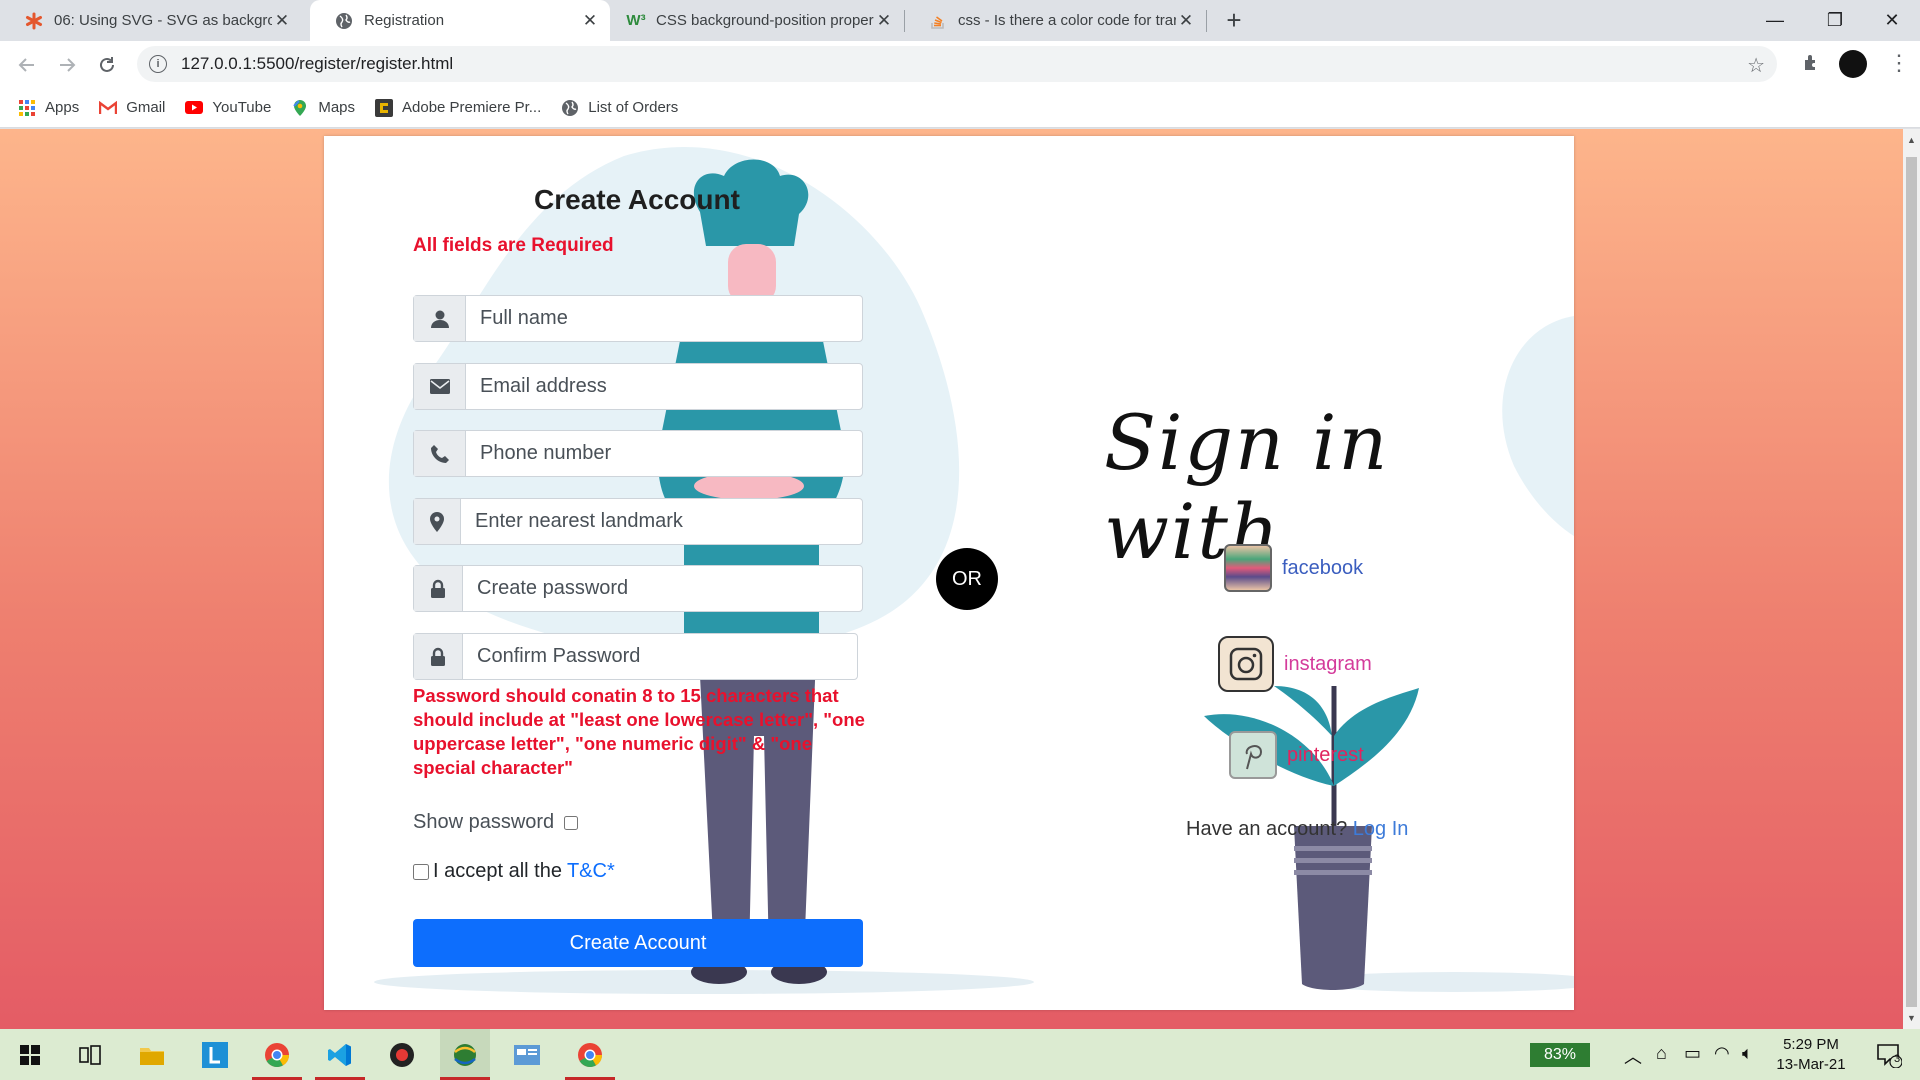 This screenshot has height=1080, width=1920. Describe the element at coordinates (664, 386) in the screenshot. I see `email-input` at that location.